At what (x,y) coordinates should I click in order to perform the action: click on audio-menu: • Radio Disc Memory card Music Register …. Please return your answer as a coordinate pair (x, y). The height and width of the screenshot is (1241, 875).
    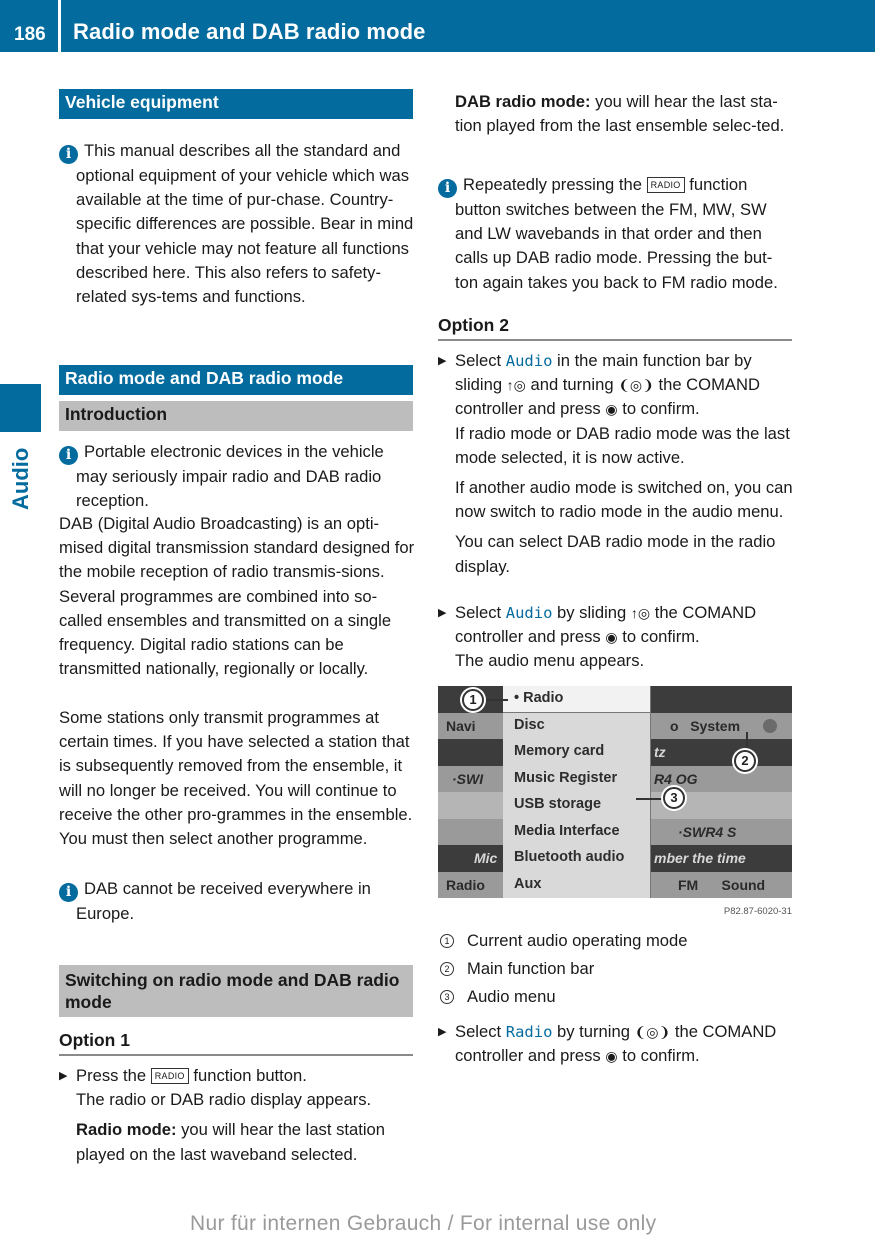
    Looking at the image, I should click on (577, 792).